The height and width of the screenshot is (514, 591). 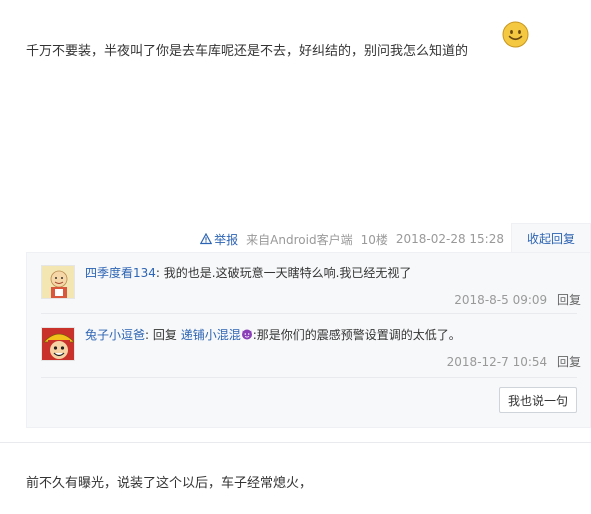 What do you see at coordinates (356, 335) in the screenshot?
I see `reply-text: :那是你们的震感预警设置调的太低了。` at bounding box center [356, 335].